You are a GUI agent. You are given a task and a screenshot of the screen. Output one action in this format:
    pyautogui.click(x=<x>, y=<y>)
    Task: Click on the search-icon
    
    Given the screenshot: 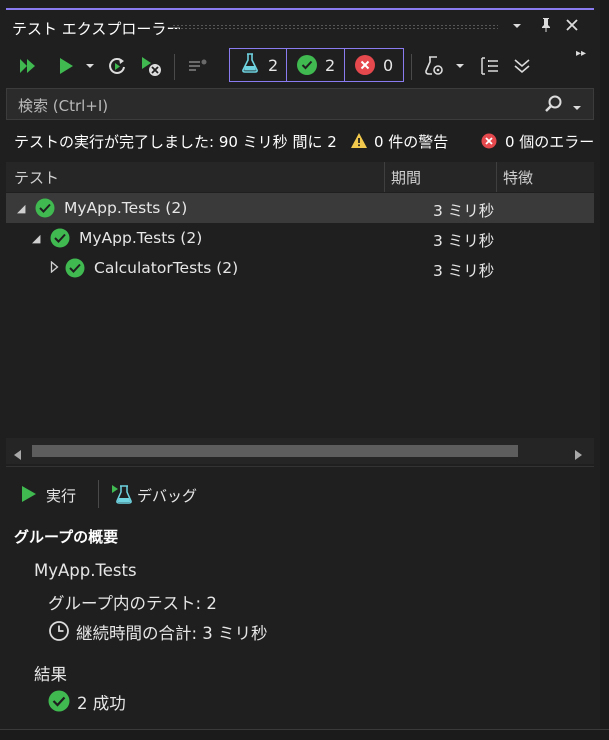 What is the action you would take?
    pyautogui.click(x=554, y=106)
    